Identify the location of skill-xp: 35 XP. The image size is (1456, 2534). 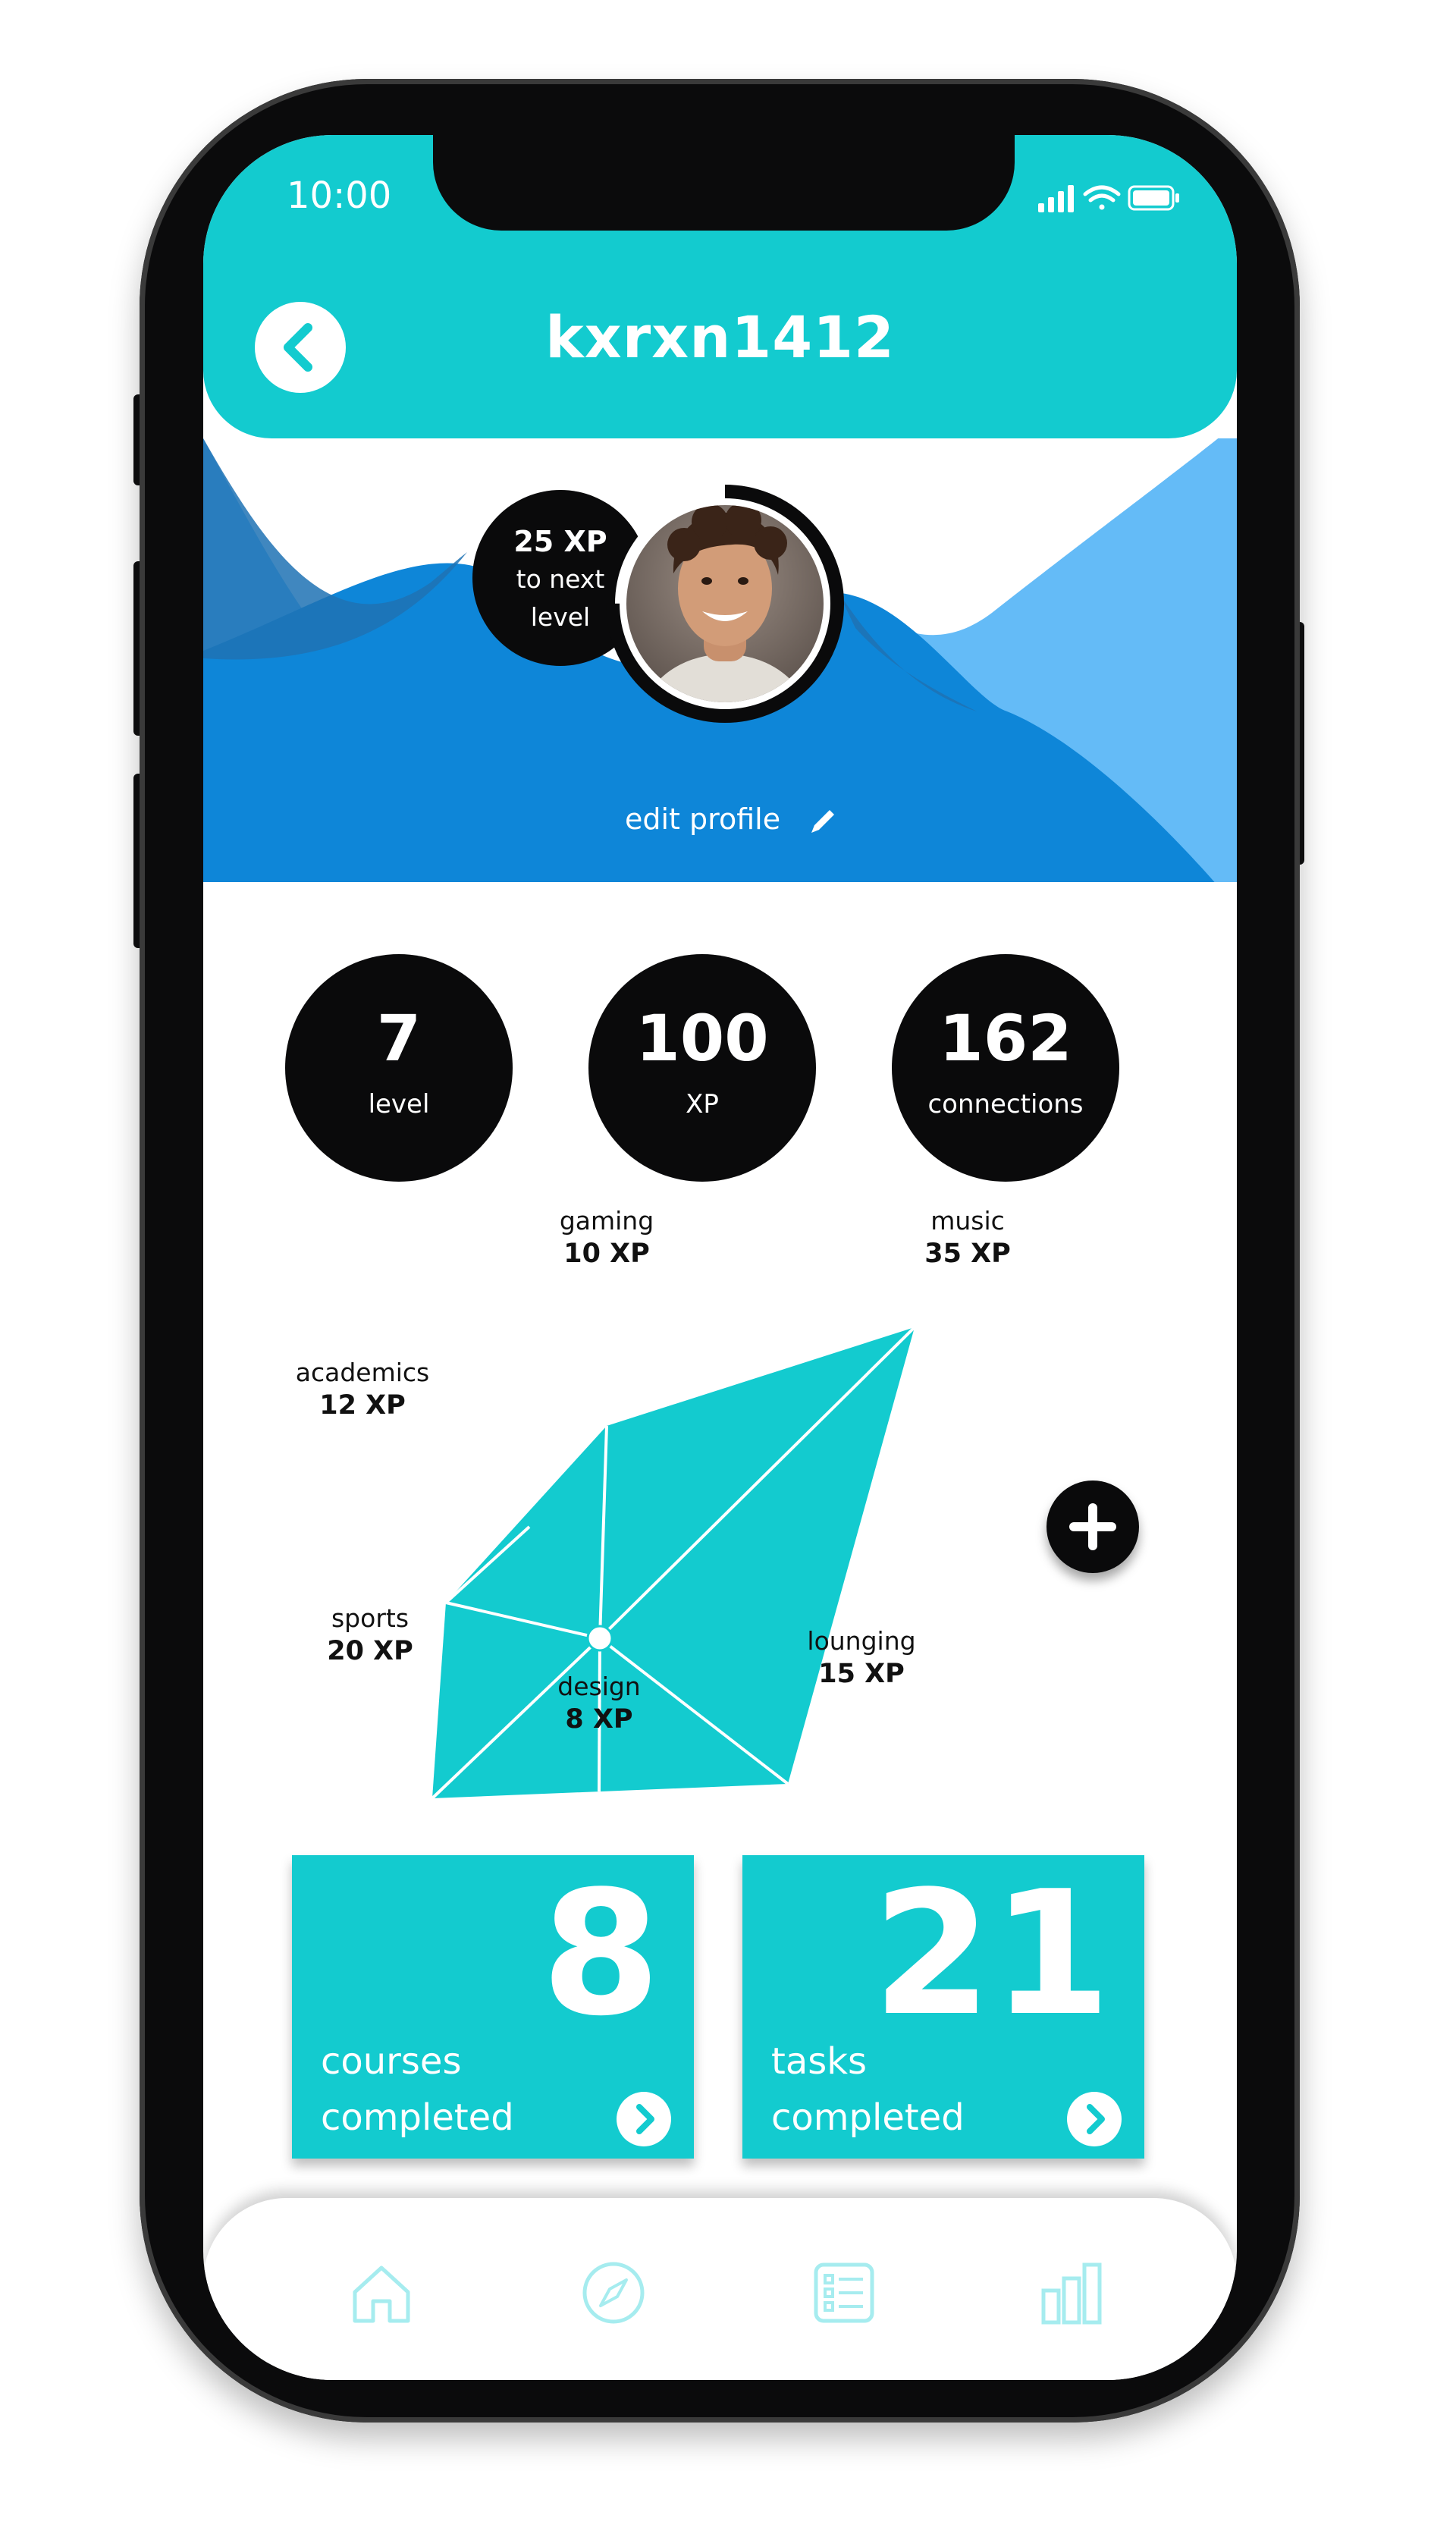
(967, 1254).